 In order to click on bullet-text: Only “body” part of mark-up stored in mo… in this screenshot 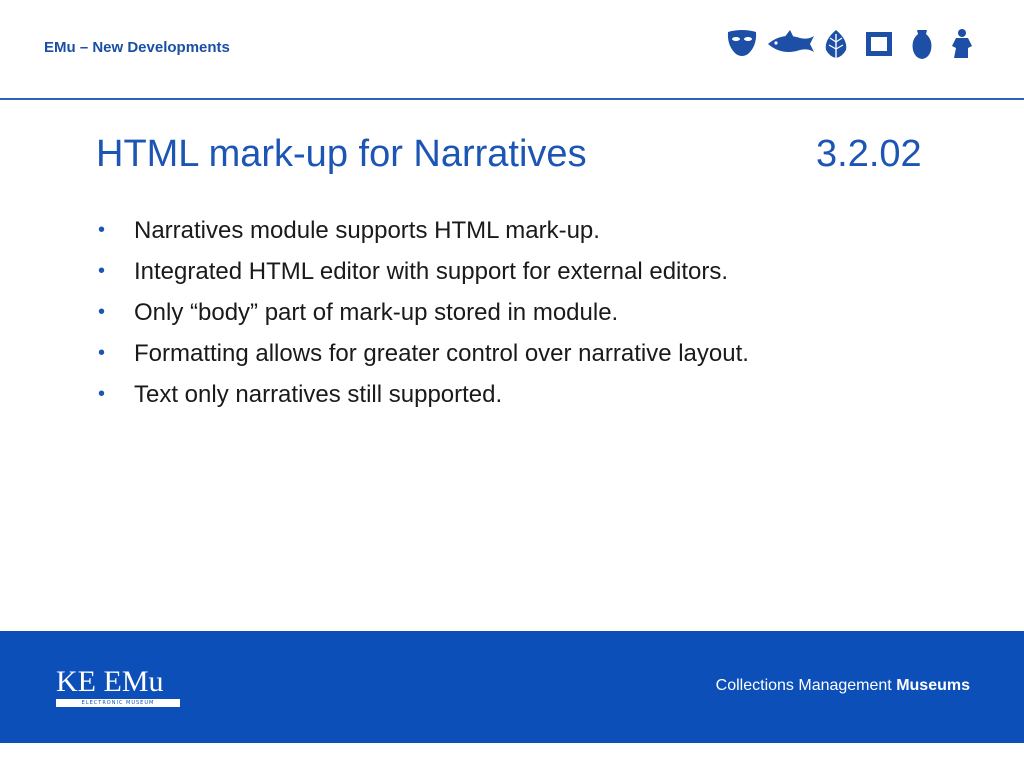, I will do `click(376, 312)`.